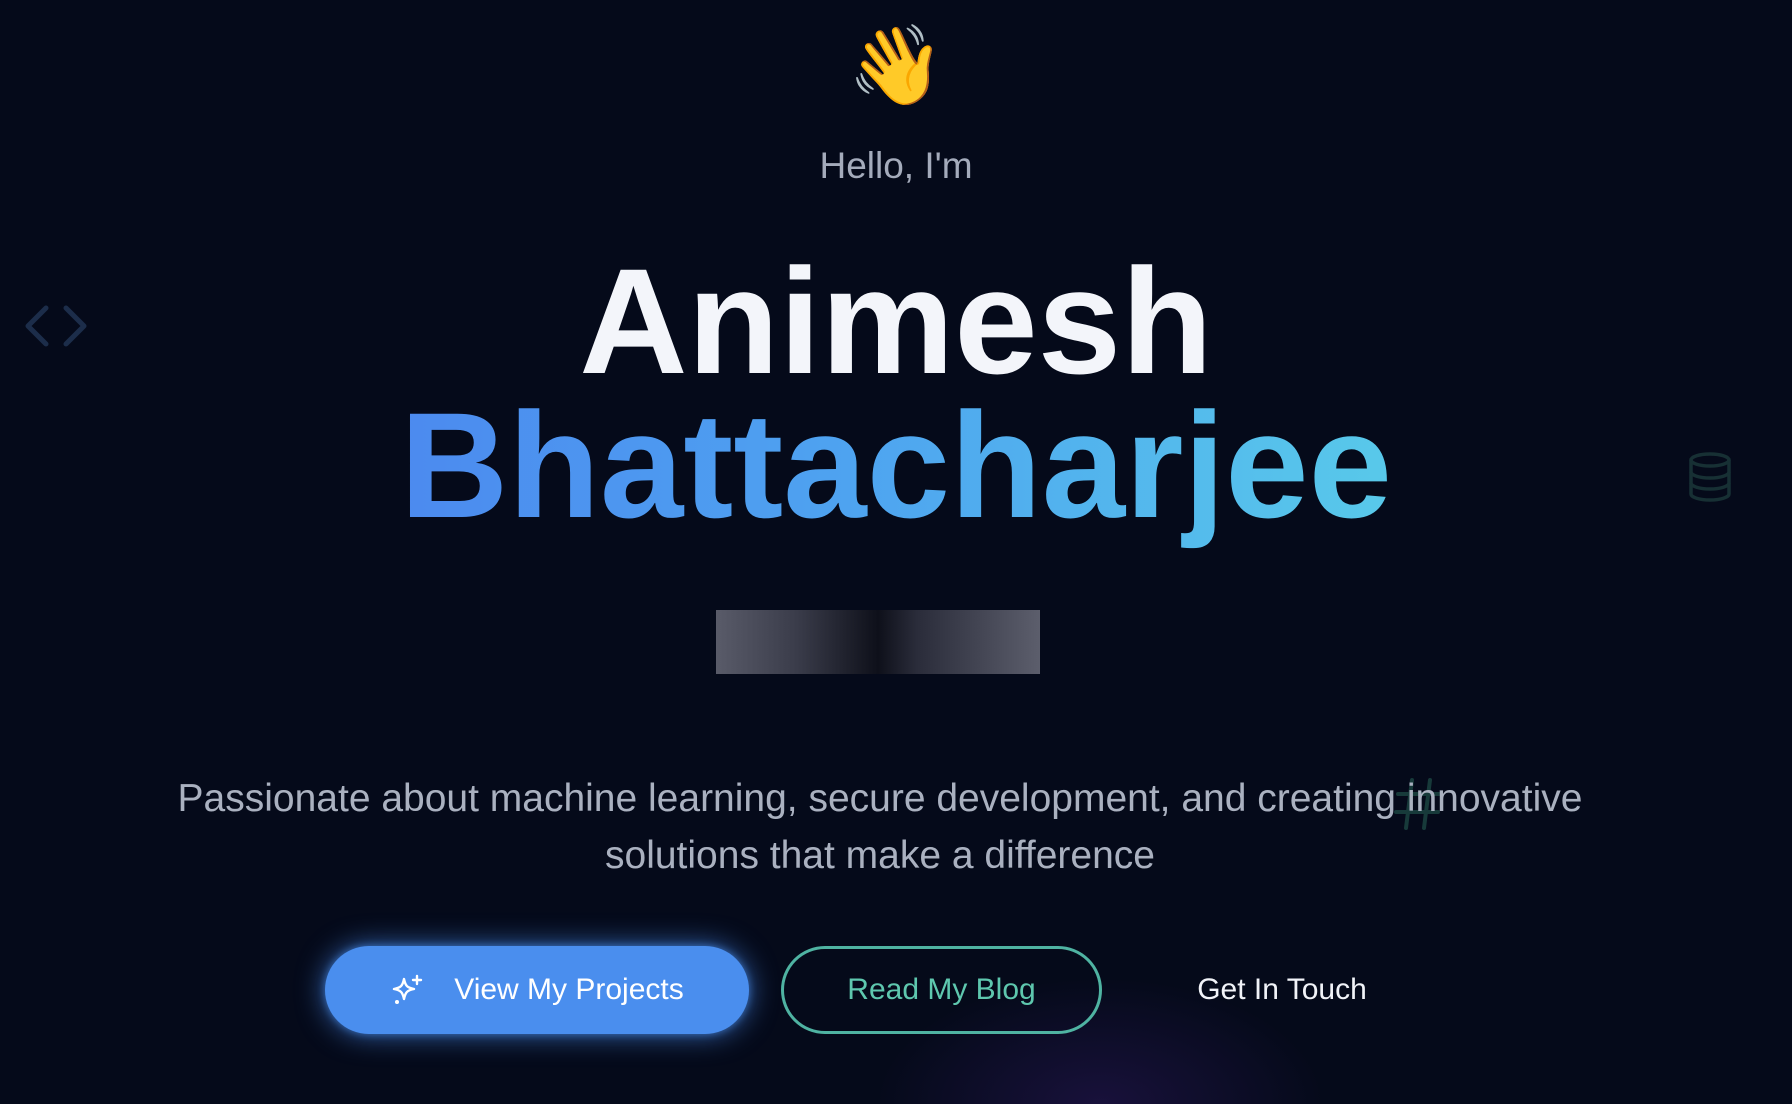  Describe the element at coordinates (1710, 477) in the screenshot. I see `database-icon` at that location.